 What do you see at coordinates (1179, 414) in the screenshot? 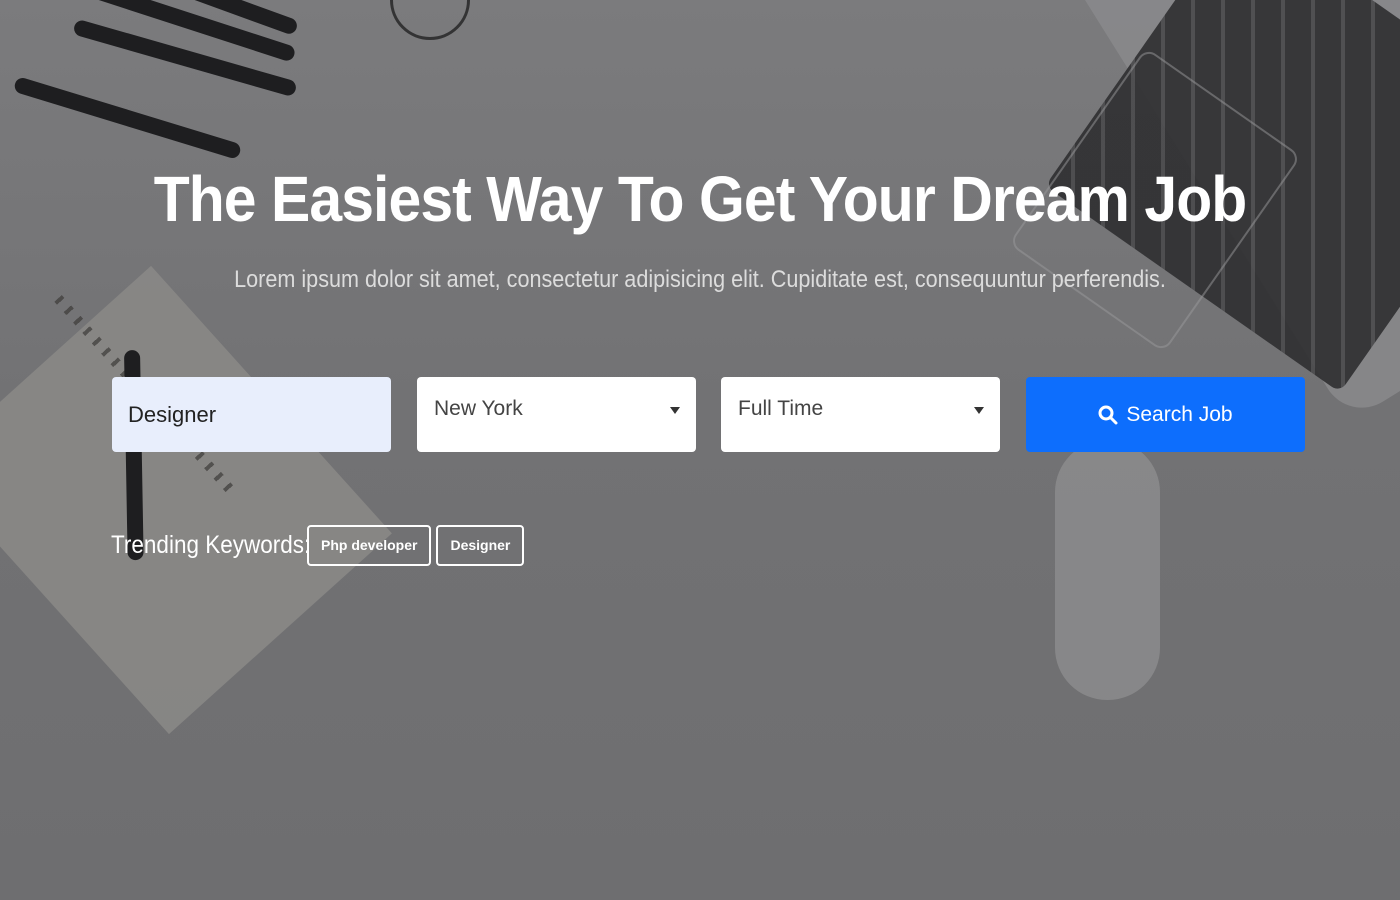
I see `search-job-button-label: Search Job` at bounding box center [1179, 414].